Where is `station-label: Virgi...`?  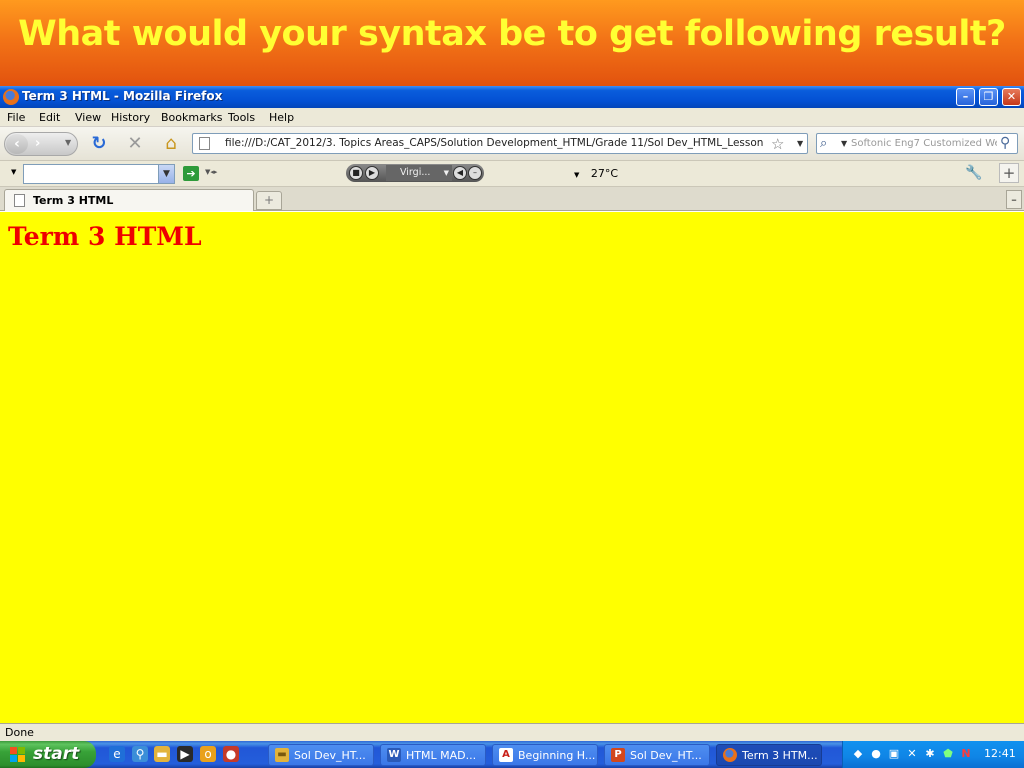
station-label: Virgi... is located at coordinates (415, 172).